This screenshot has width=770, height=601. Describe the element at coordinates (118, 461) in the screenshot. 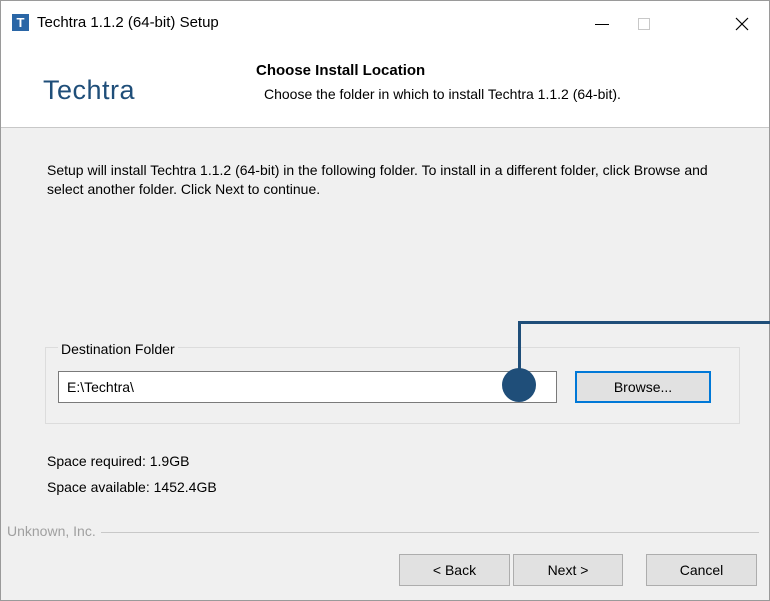

I see `space-required: Space required: 1.9GB` at that location.